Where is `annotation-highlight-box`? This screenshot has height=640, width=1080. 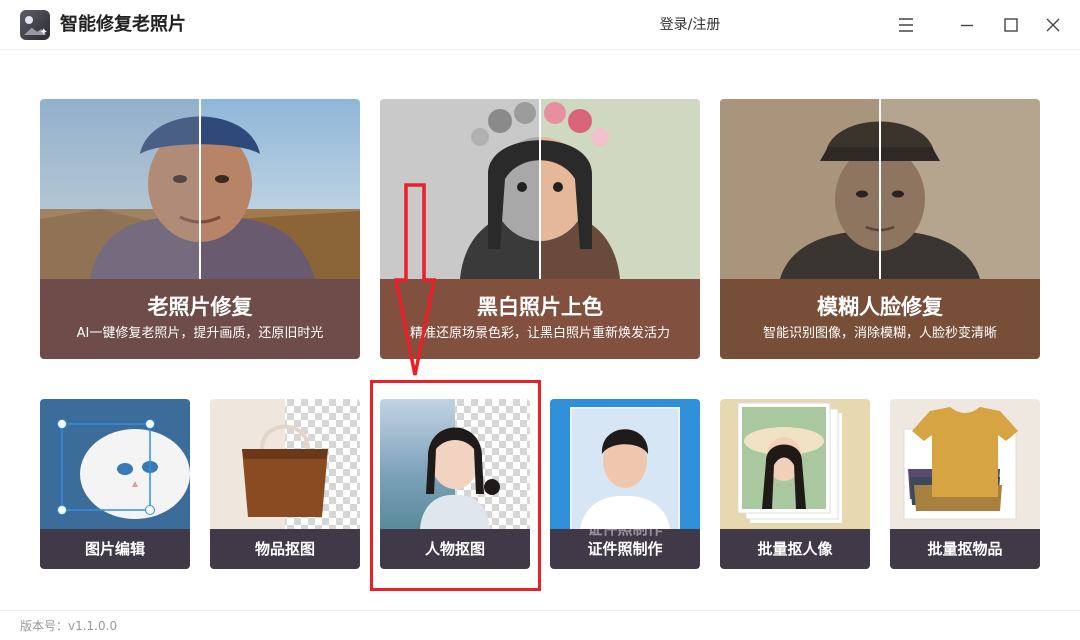
annotation-highlight-box is located at coordinates (455, 485).